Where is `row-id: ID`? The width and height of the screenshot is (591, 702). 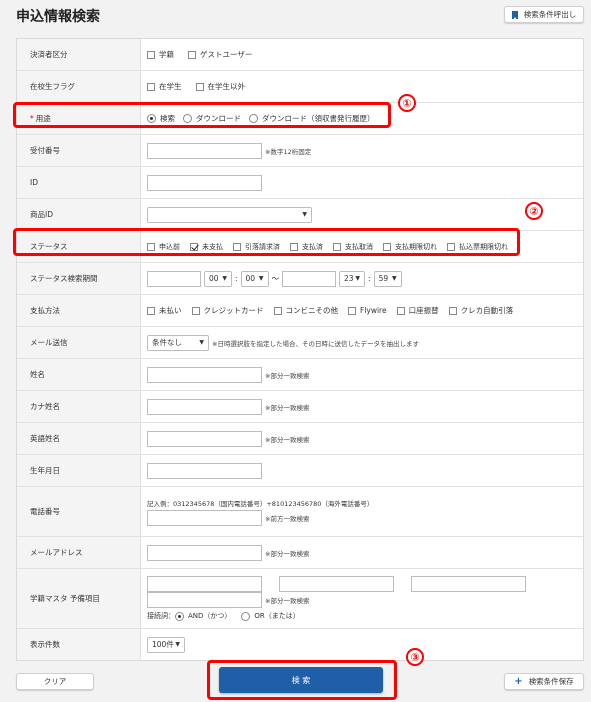 row-id: ID is located at coordinates (300, 183).